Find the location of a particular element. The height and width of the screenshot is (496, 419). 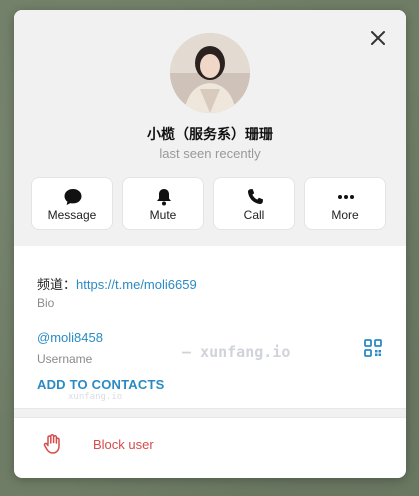

avatar-image is located at coordinates (210, 73).